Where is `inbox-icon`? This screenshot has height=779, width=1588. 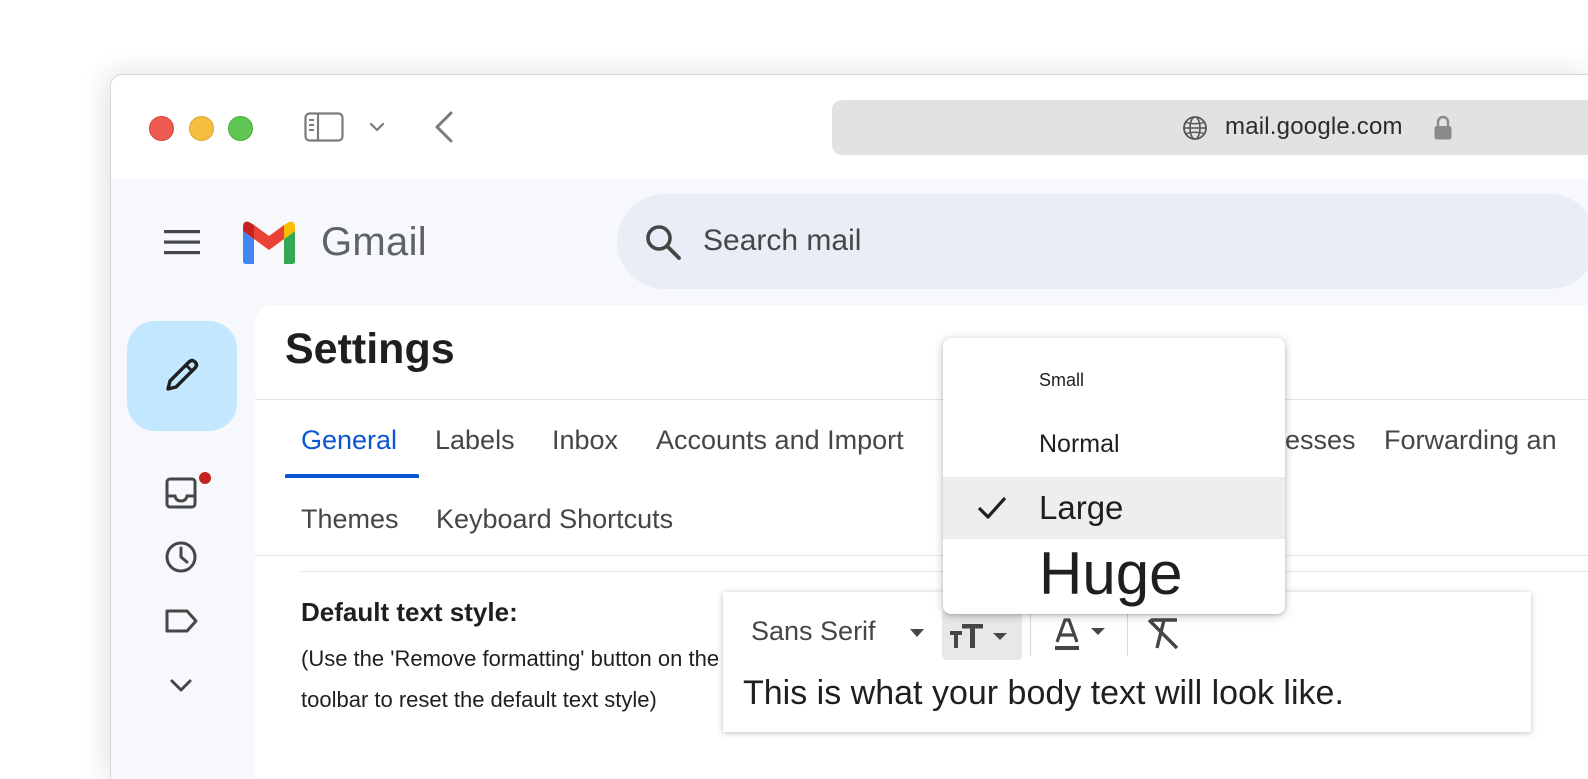 inbox-icon is located at coordinates (181, 493).